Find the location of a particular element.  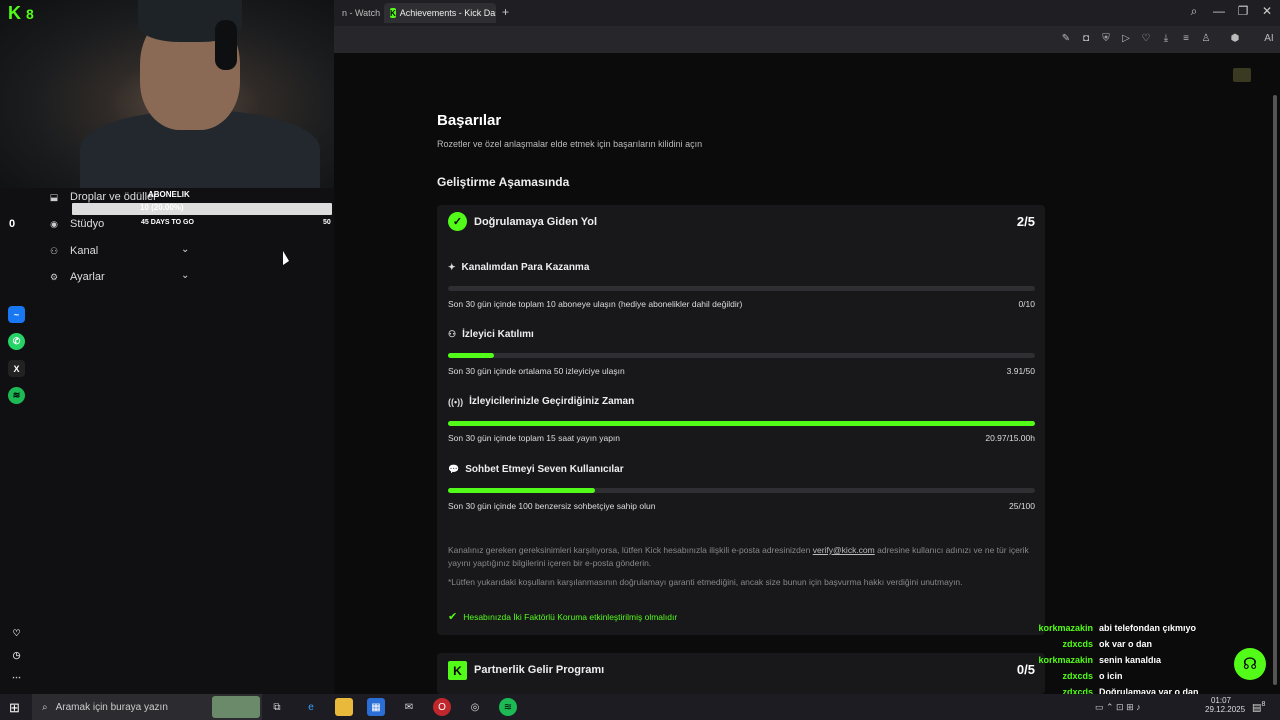

search-icon: ⌕ is located at coordinates (45, 707).